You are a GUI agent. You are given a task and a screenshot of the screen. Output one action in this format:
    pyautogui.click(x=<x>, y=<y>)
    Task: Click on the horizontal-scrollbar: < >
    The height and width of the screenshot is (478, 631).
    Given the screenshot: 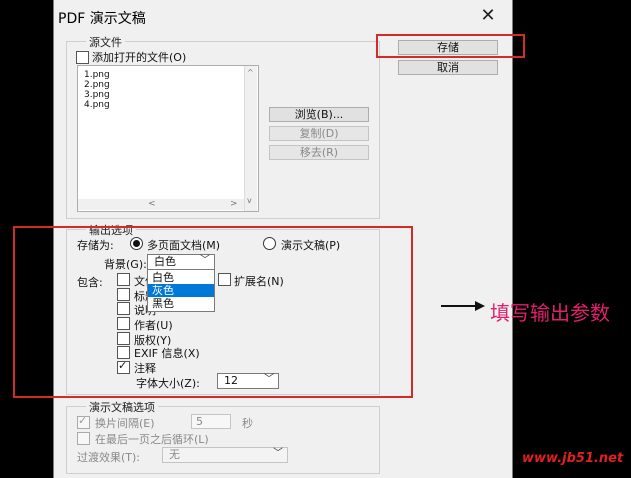 What is the action you would take?
    pyautogui.click(x=161, y=204)
    